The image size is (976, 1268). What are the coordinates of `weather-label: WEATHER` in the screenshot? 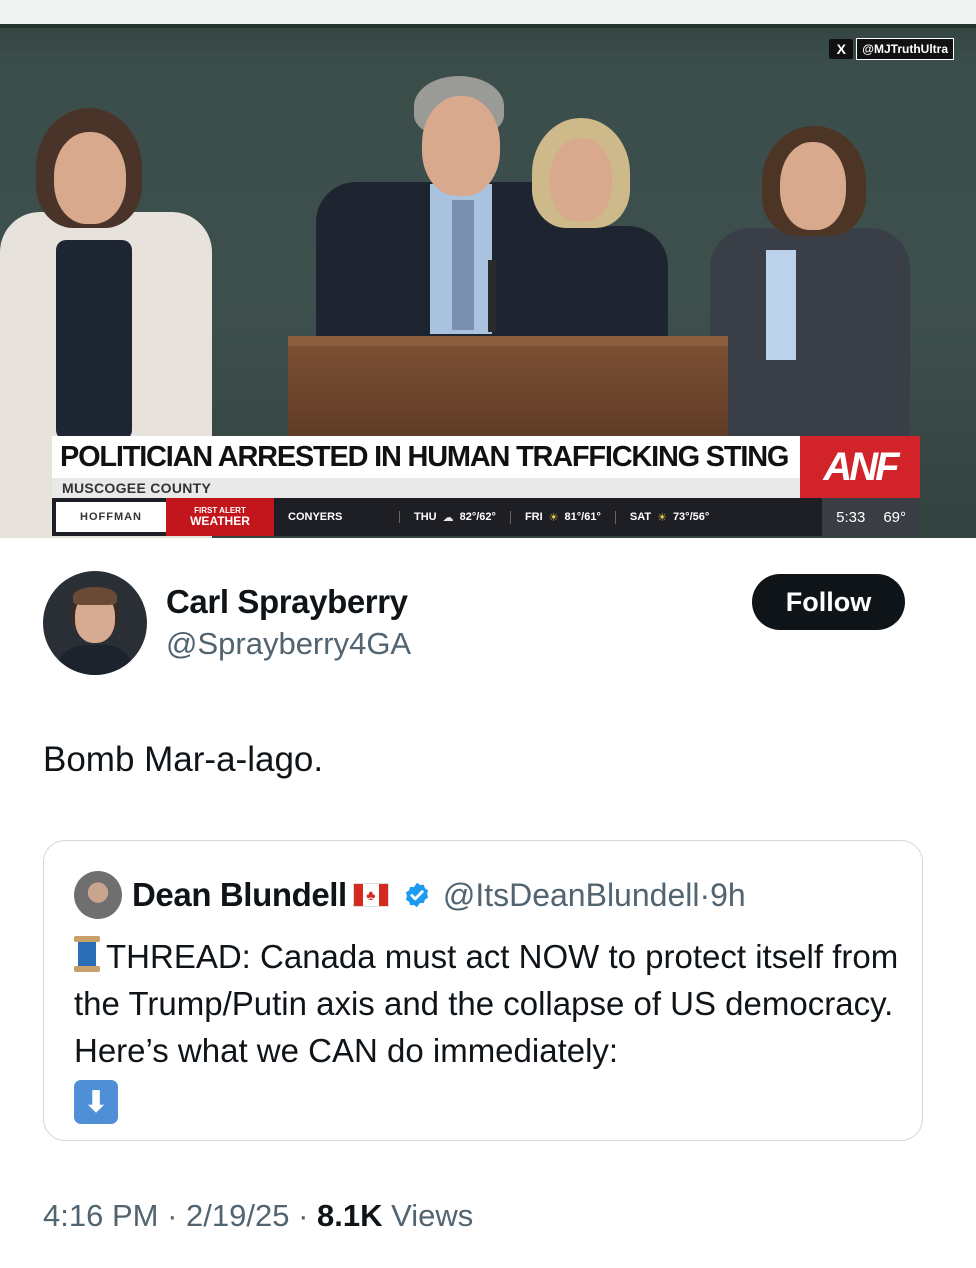 It's located at (220, 521).